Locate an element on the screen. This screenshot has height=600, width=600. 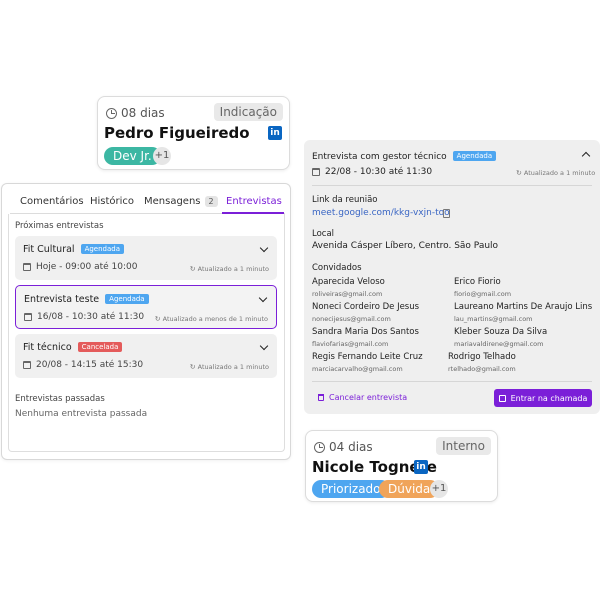
guest-email: marciacarvalho@gmail.com is located at coordinates (357, 369).